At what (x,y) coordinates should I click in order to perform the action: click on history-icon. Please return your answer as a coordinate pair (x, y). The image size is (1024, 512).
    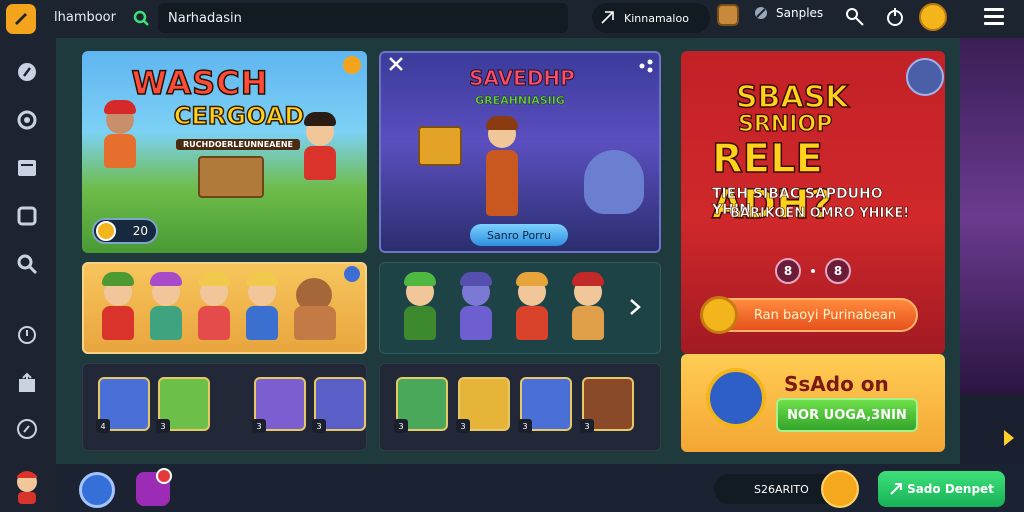
    Looking at the image, I should click on (27, 335).